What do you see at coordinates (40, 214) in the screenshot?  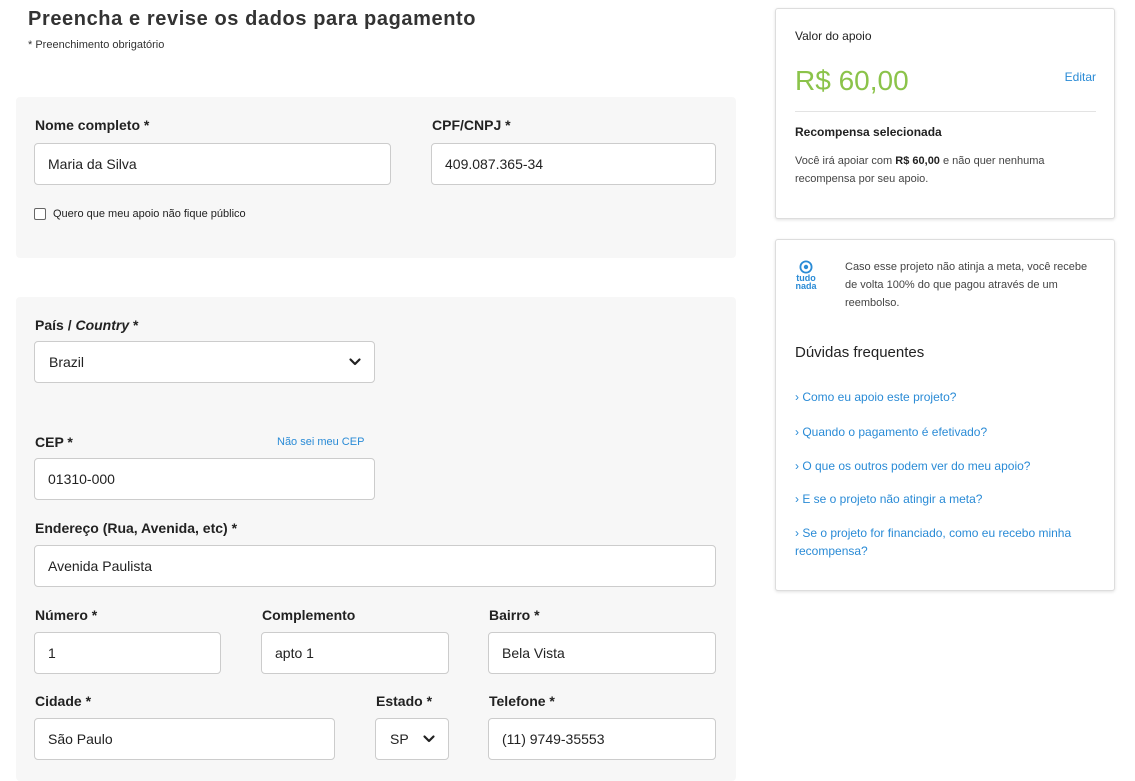 I see `anonymous-checkbox` at bounding box center [40, 214].